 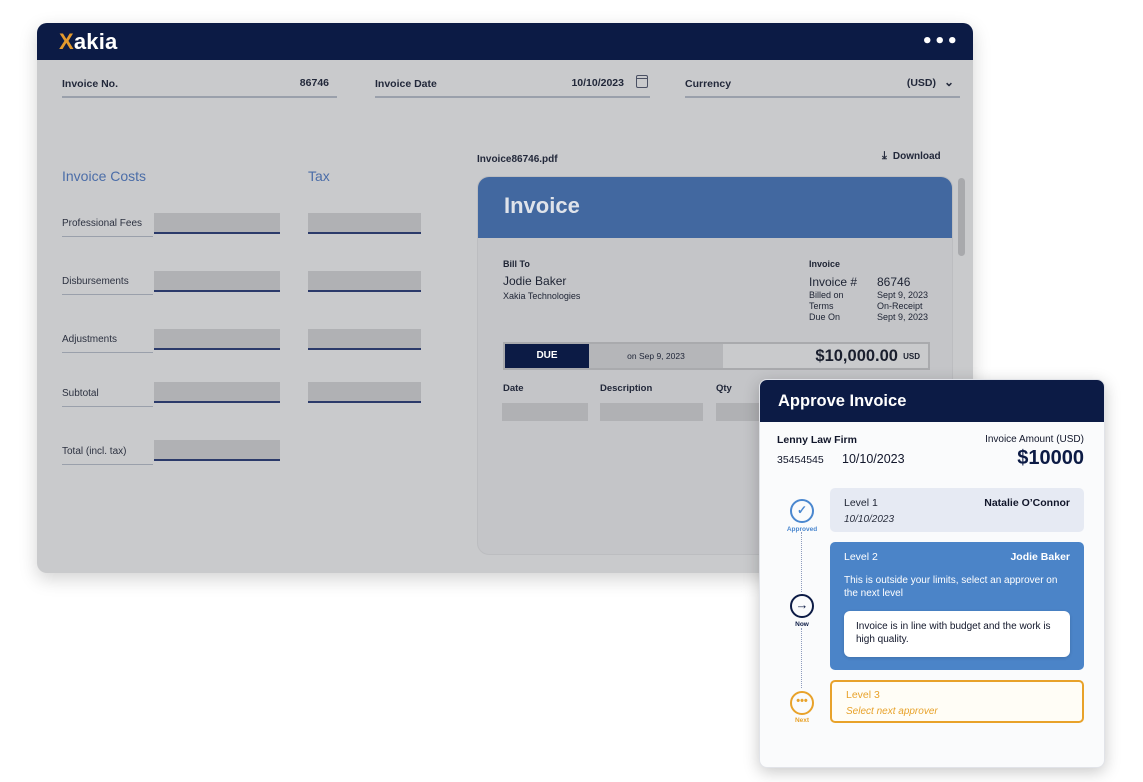 What do you see at coordinates (104, 176) in the screenshot?
I see `invoice-costs-title: Invoice Costs` at bounding box center [104, 176].